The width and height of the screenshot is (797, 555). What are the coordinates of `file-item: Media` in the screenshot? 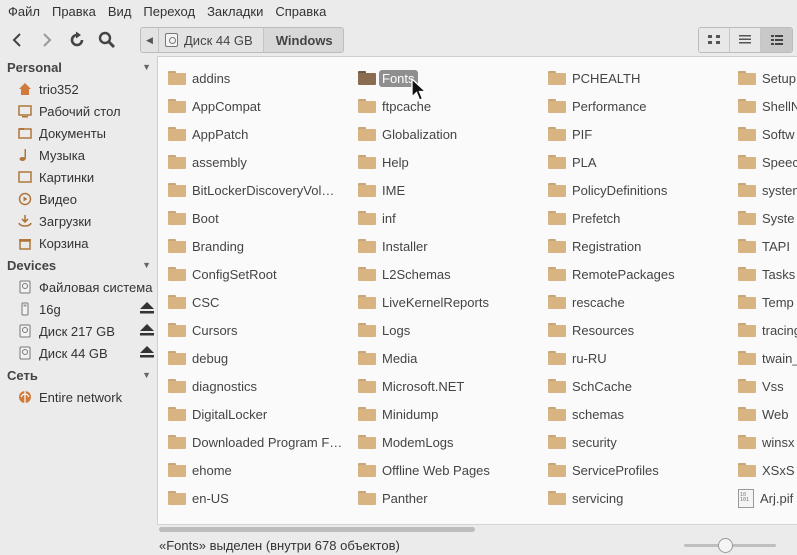 It's located at (387, 358).